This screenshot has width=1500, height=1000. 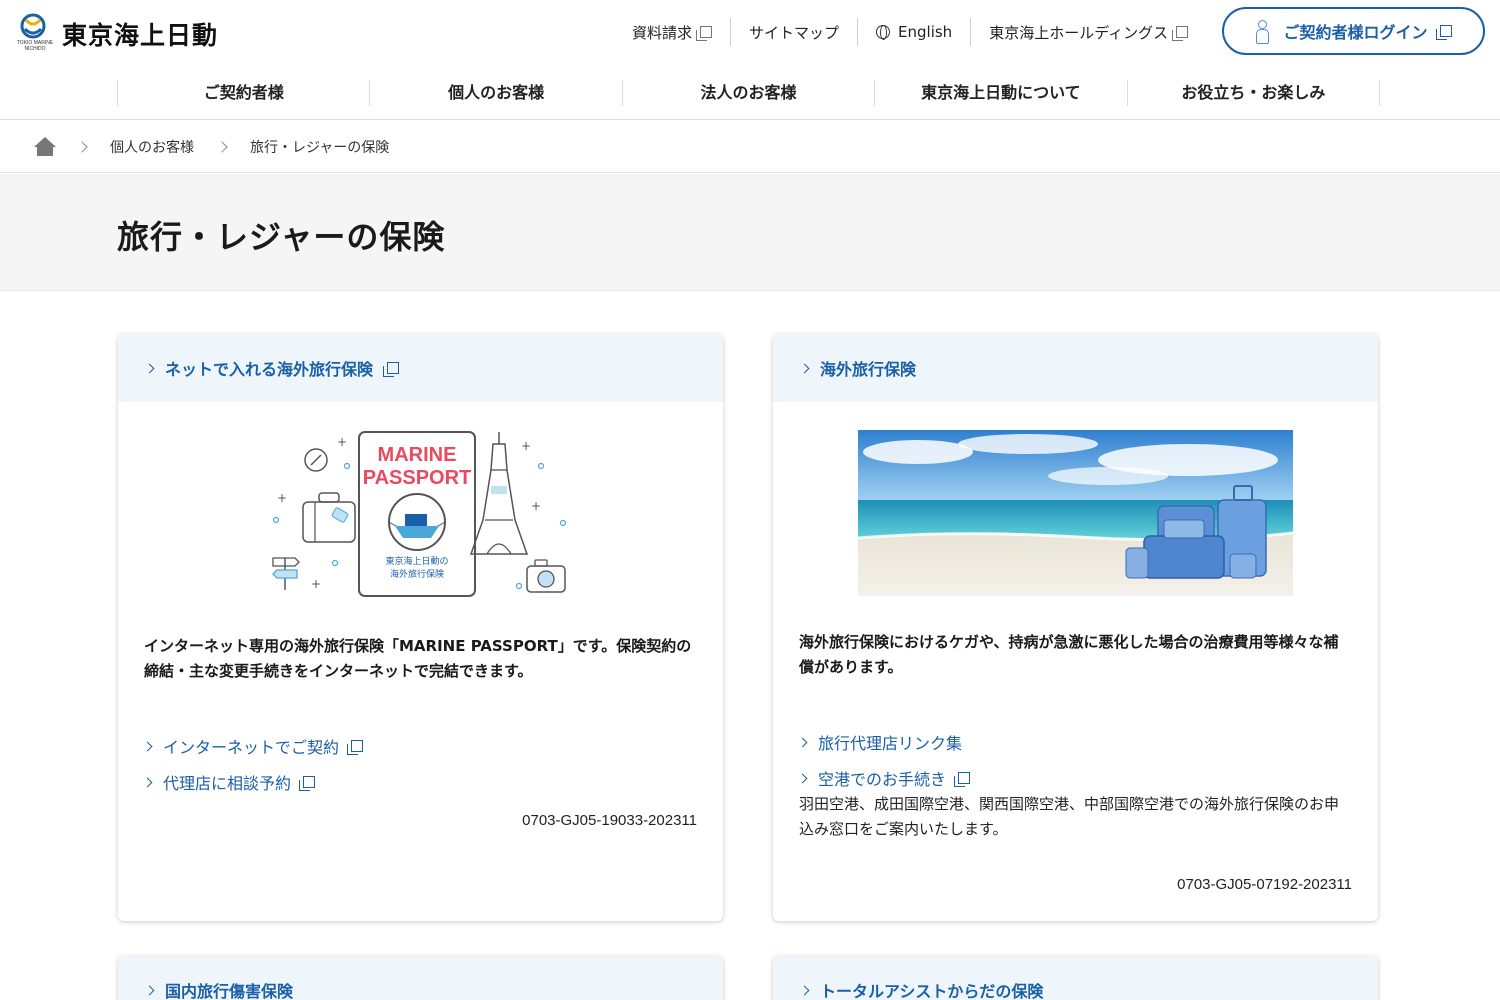 What do you see at coordinates (251, 747) in the screenshot?
I see `link-label: インターネットでご契約` at bounding box center [251, 747].